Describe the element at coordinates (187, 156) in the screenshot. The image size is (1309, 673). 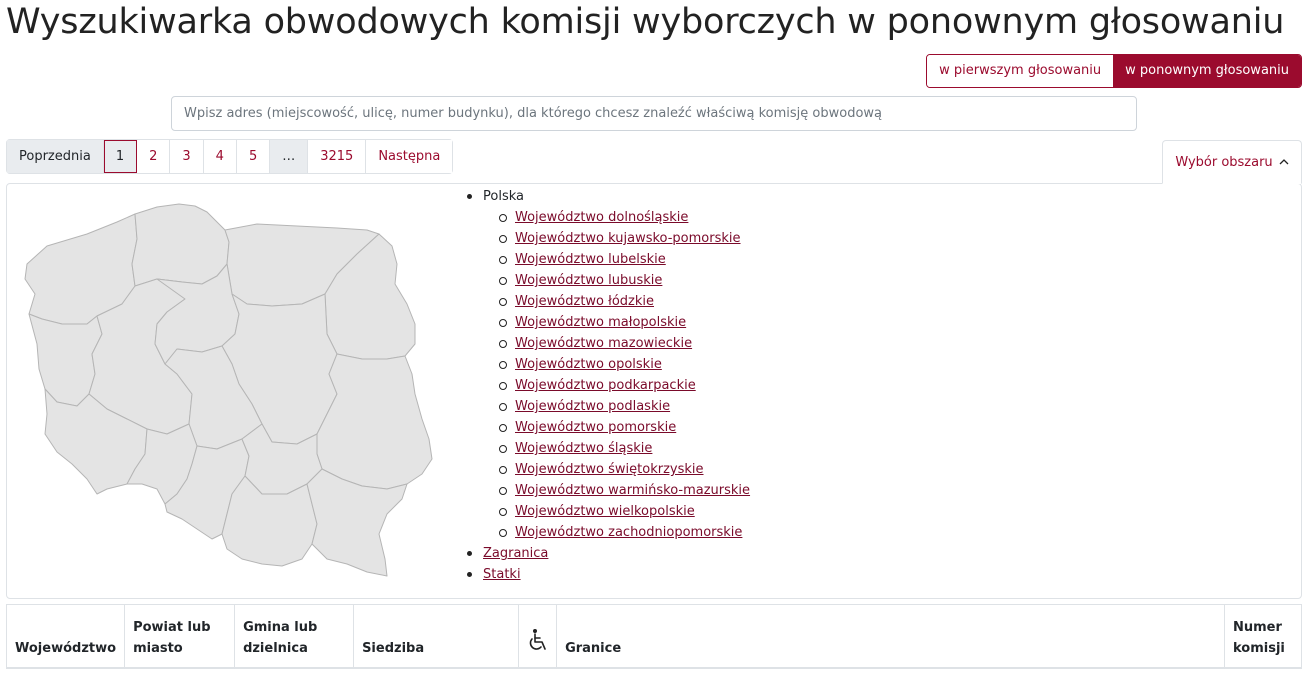
I see `page-3-button: 3` at that location.